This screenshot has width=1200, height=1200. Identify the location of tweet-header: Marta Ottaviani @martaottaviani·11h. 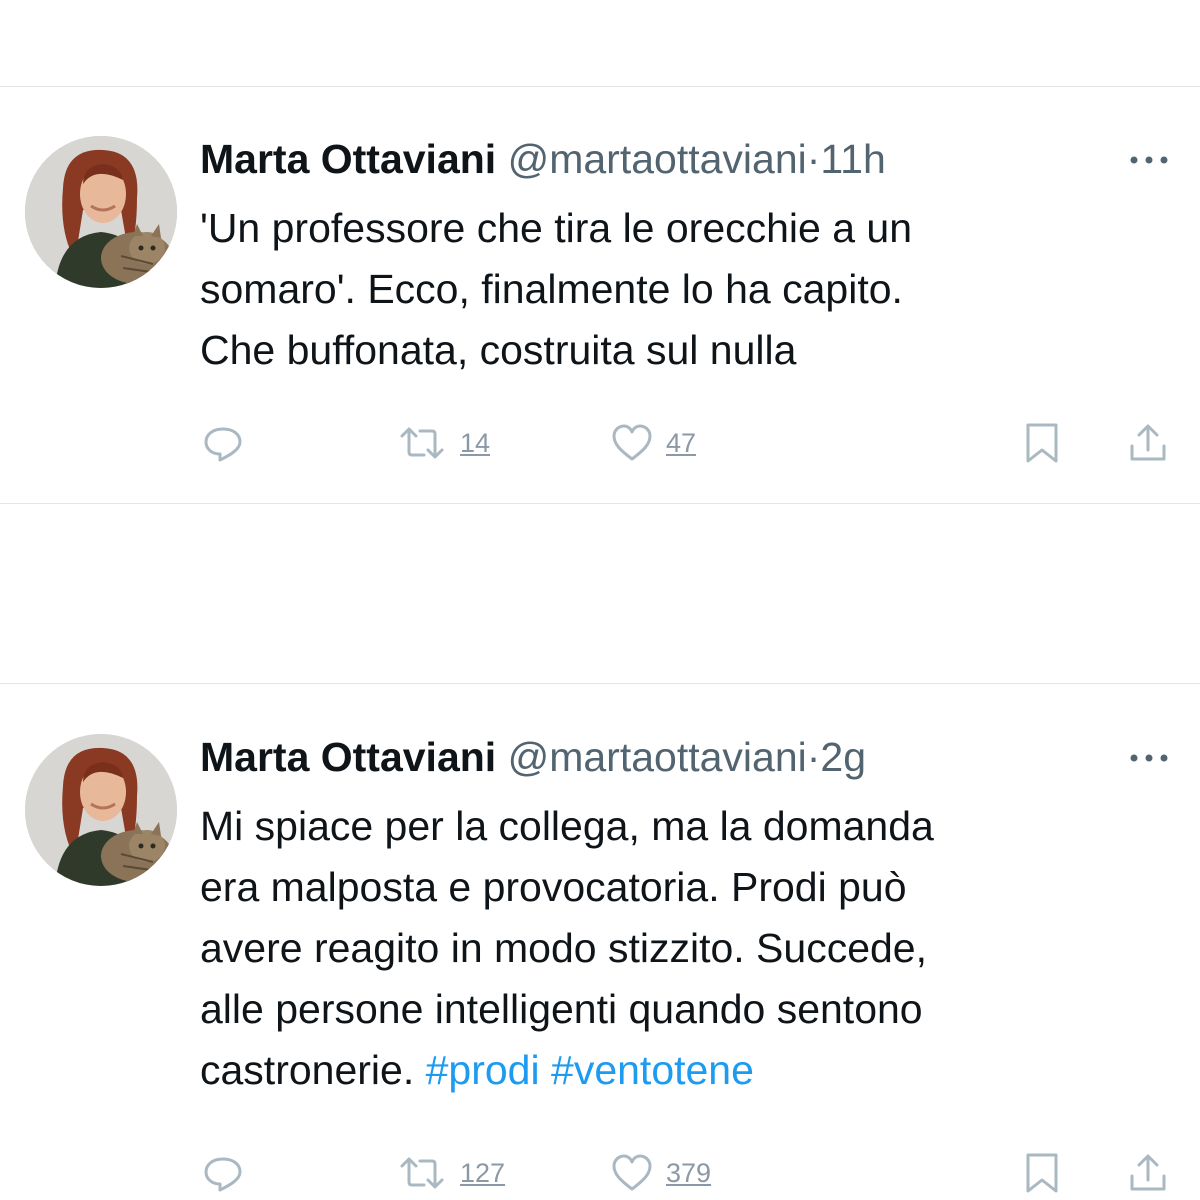
(543, 159).